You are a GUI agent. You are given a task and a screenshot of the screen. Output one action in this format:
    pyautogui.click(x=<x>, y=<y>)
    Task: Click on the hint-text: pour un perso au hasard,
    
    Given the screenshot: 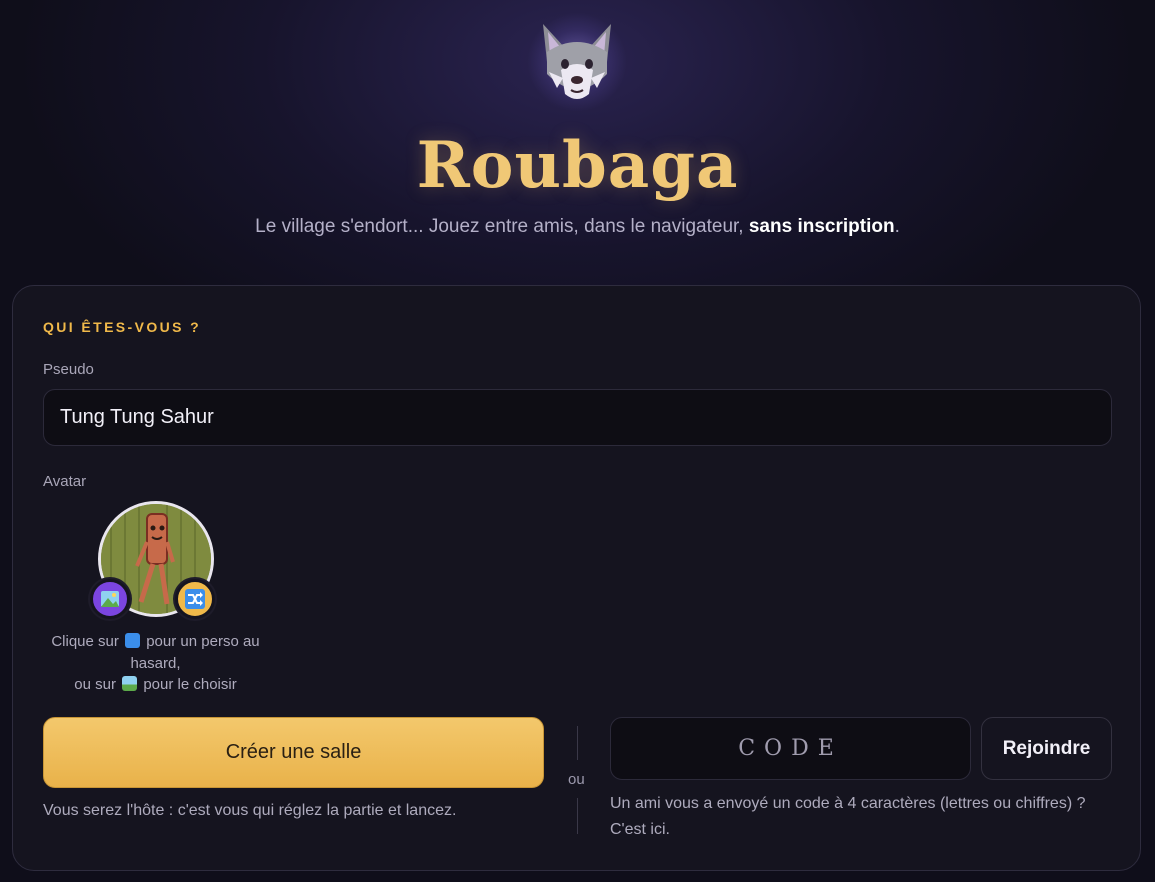 What is the action you would take?
    pyautogui.click(x=195, y=652)
    